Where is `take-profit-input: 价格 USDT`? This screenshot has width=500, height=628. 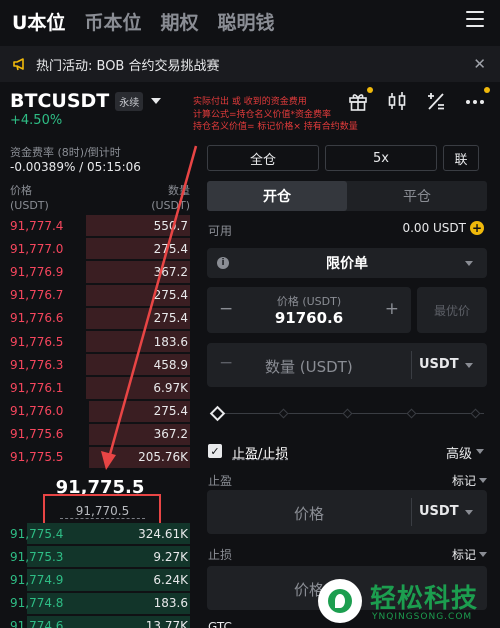 take-profit-input: 价格 USDT is located at coordinates (347, 512).